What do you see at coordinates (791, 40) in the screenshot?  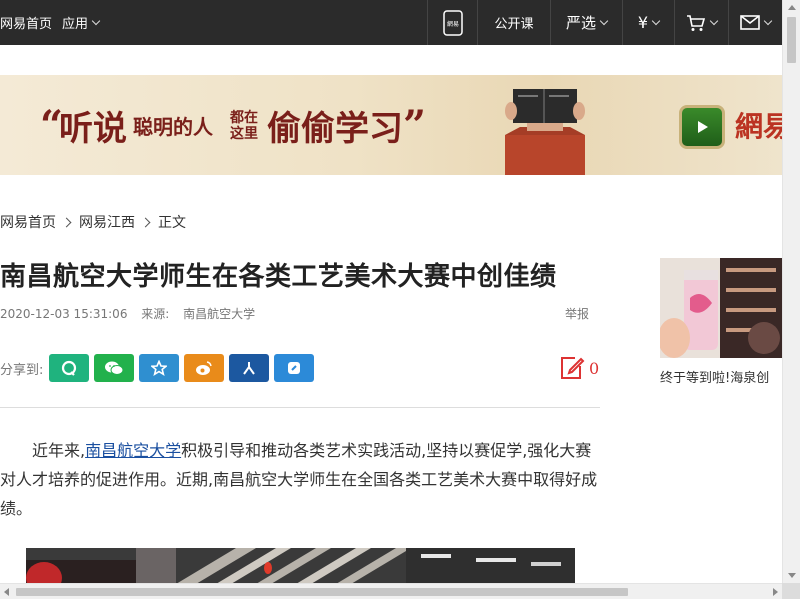 I see `vertical-scroll-thumb` at bounding box center [791, 40].